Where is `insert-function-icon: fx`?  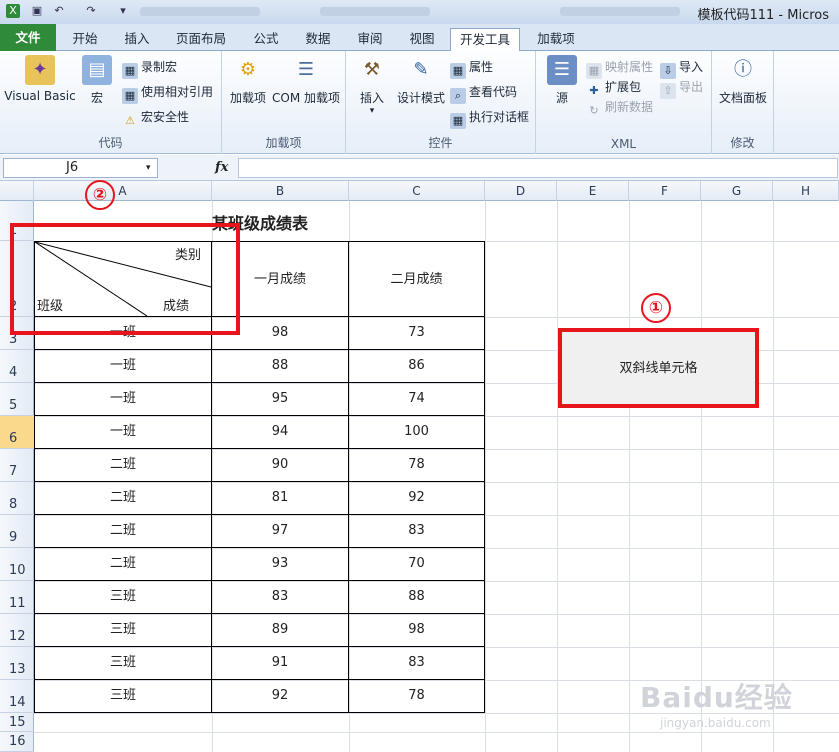
insert-function-icon: fx is located at coordinates (221, 167).